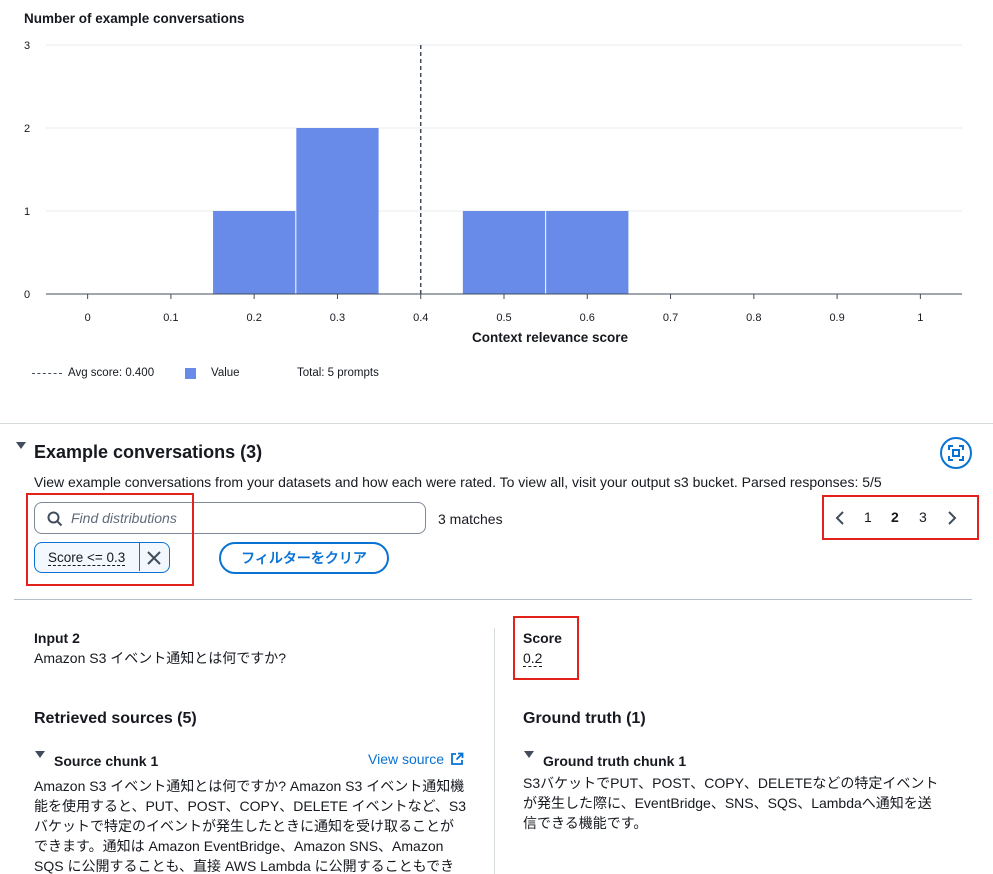 Image resolution: width=993 pixels, height=874 pixels. Describe the element at coordinates (250, 806) in the screenshot. I see `chunk-line: 能を使用すると、PUT、POST、COPY、DELETE イベントなど、S3` at that location.